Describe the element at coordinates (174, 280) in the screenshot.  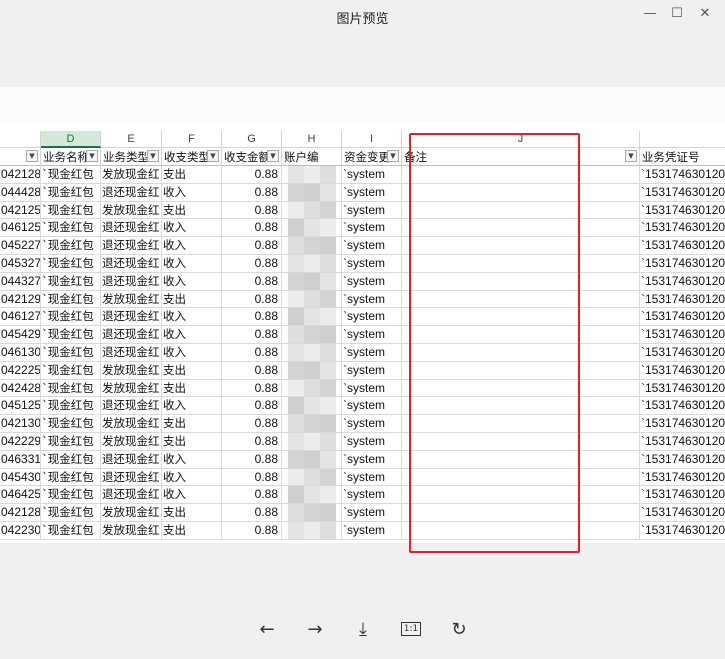
I see `cell-text: 收入` at that location.